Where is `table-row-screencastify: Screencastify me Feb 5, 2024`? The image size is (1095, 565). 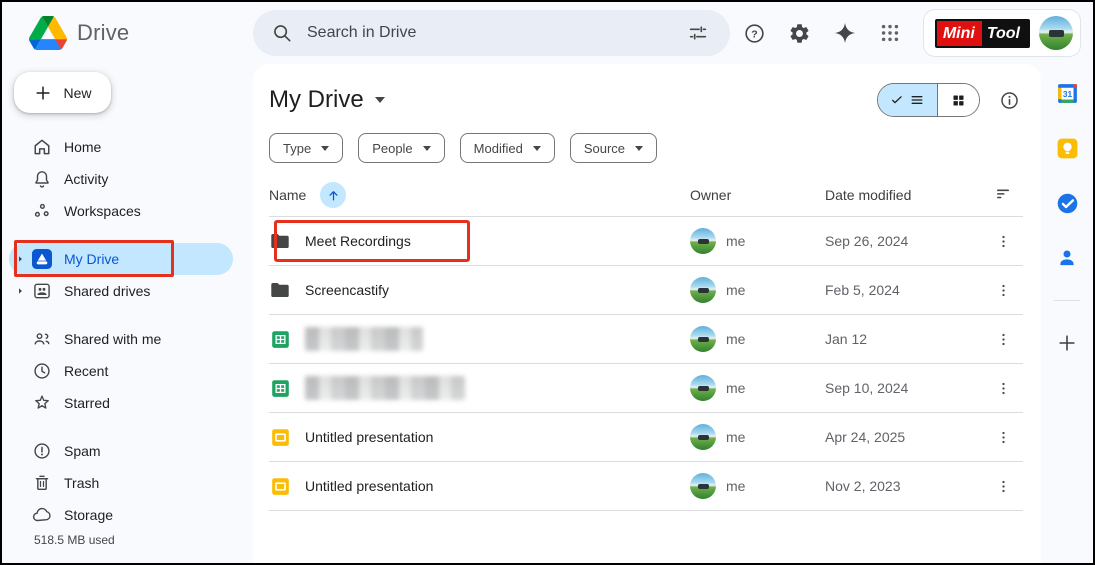 table-row-screencastify: Screencastify me Feb 5, 2024 is located at coordinates (646, 290).